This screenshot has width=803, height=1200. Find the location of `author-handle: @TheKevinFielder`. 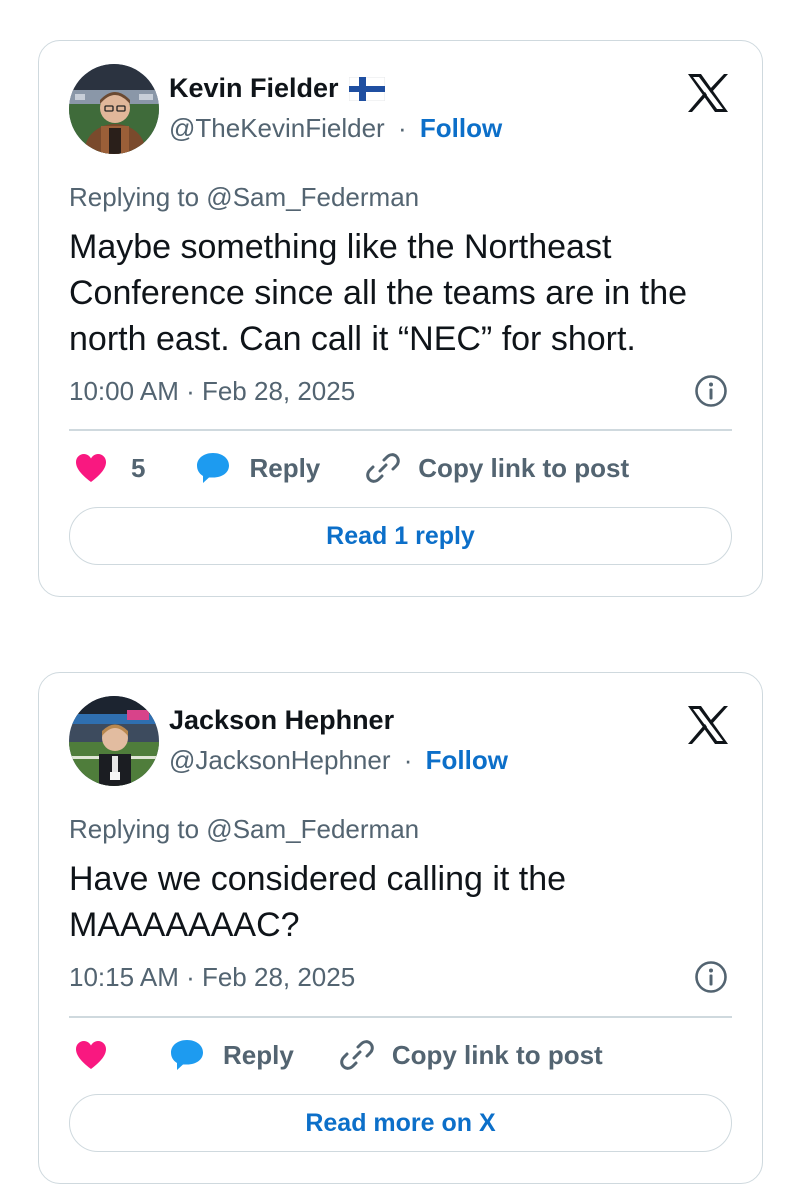

author-handle: @TheKevinFielder is located at coordinates (277, 128).